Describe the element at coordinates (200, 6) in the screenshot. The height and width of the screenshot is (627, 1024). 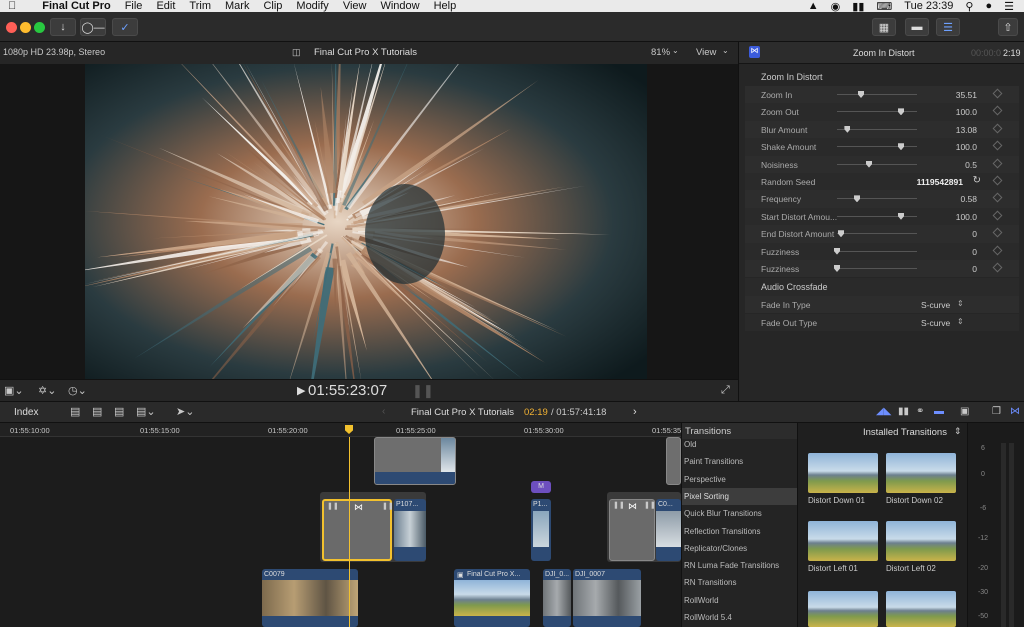
I see `menu-trim: Trim` at that location.